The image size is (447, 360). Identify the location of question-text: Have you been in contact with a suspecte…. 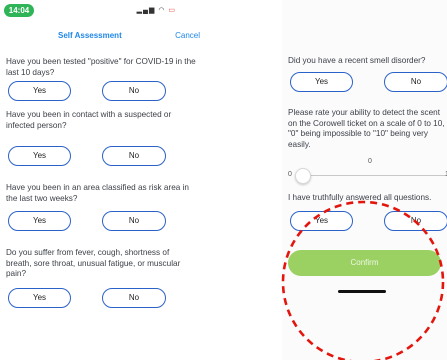
(89, 120).